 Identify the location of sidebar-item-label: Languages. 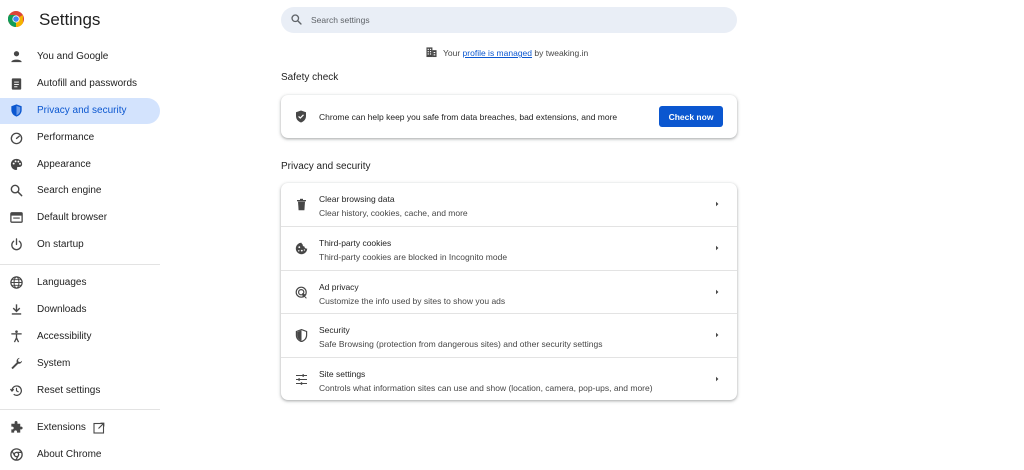
(62, 282).